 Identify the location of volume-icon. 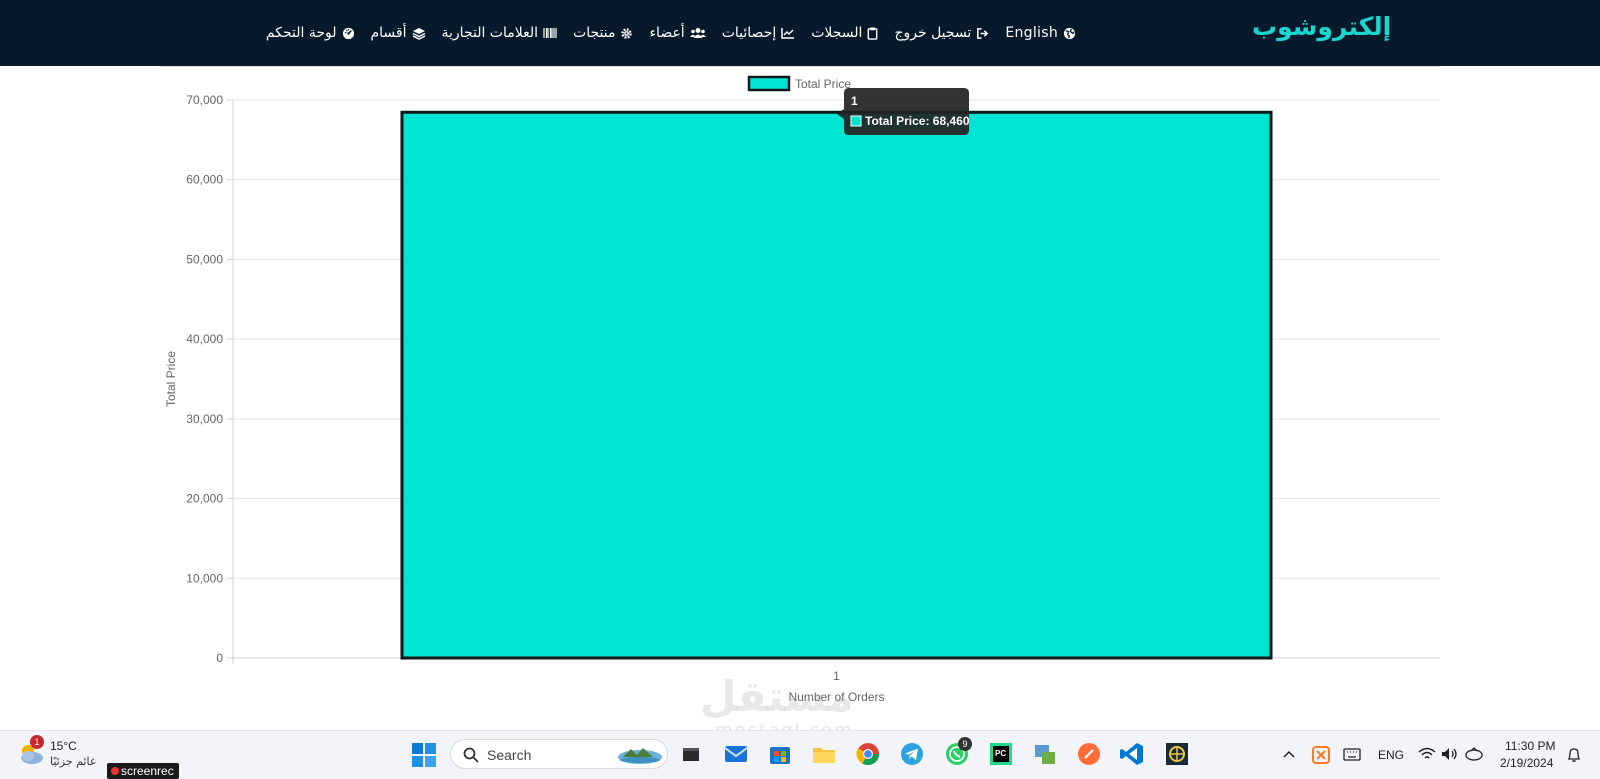
(1450, 754).